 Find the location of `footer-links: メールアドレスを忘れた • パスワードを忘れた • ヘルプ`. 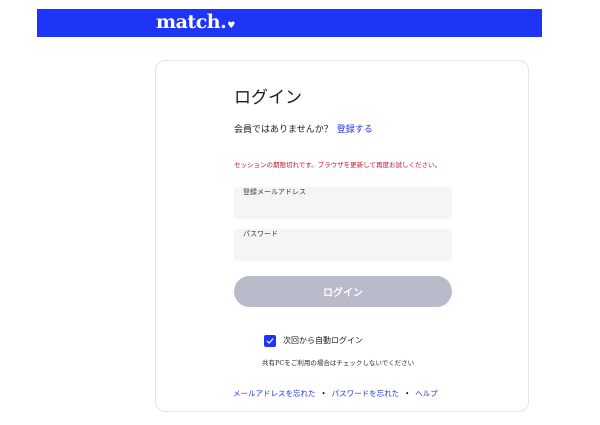

footer-links: メールアドレスを忘れた • パスワードを忘れた • ヘルプ is located at coordinates (335, 394).